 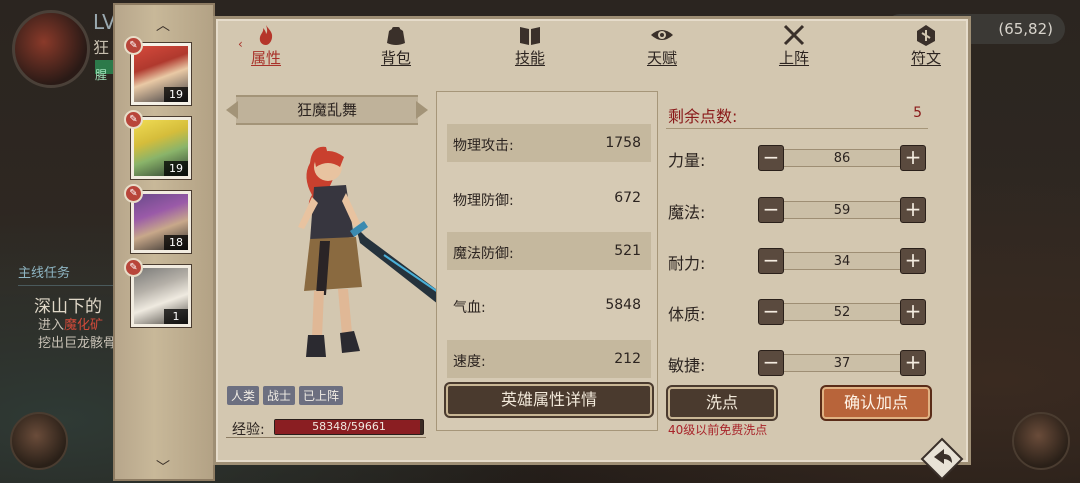 I want to click on tag-status: 已上阵, so click(x=321, y=395).